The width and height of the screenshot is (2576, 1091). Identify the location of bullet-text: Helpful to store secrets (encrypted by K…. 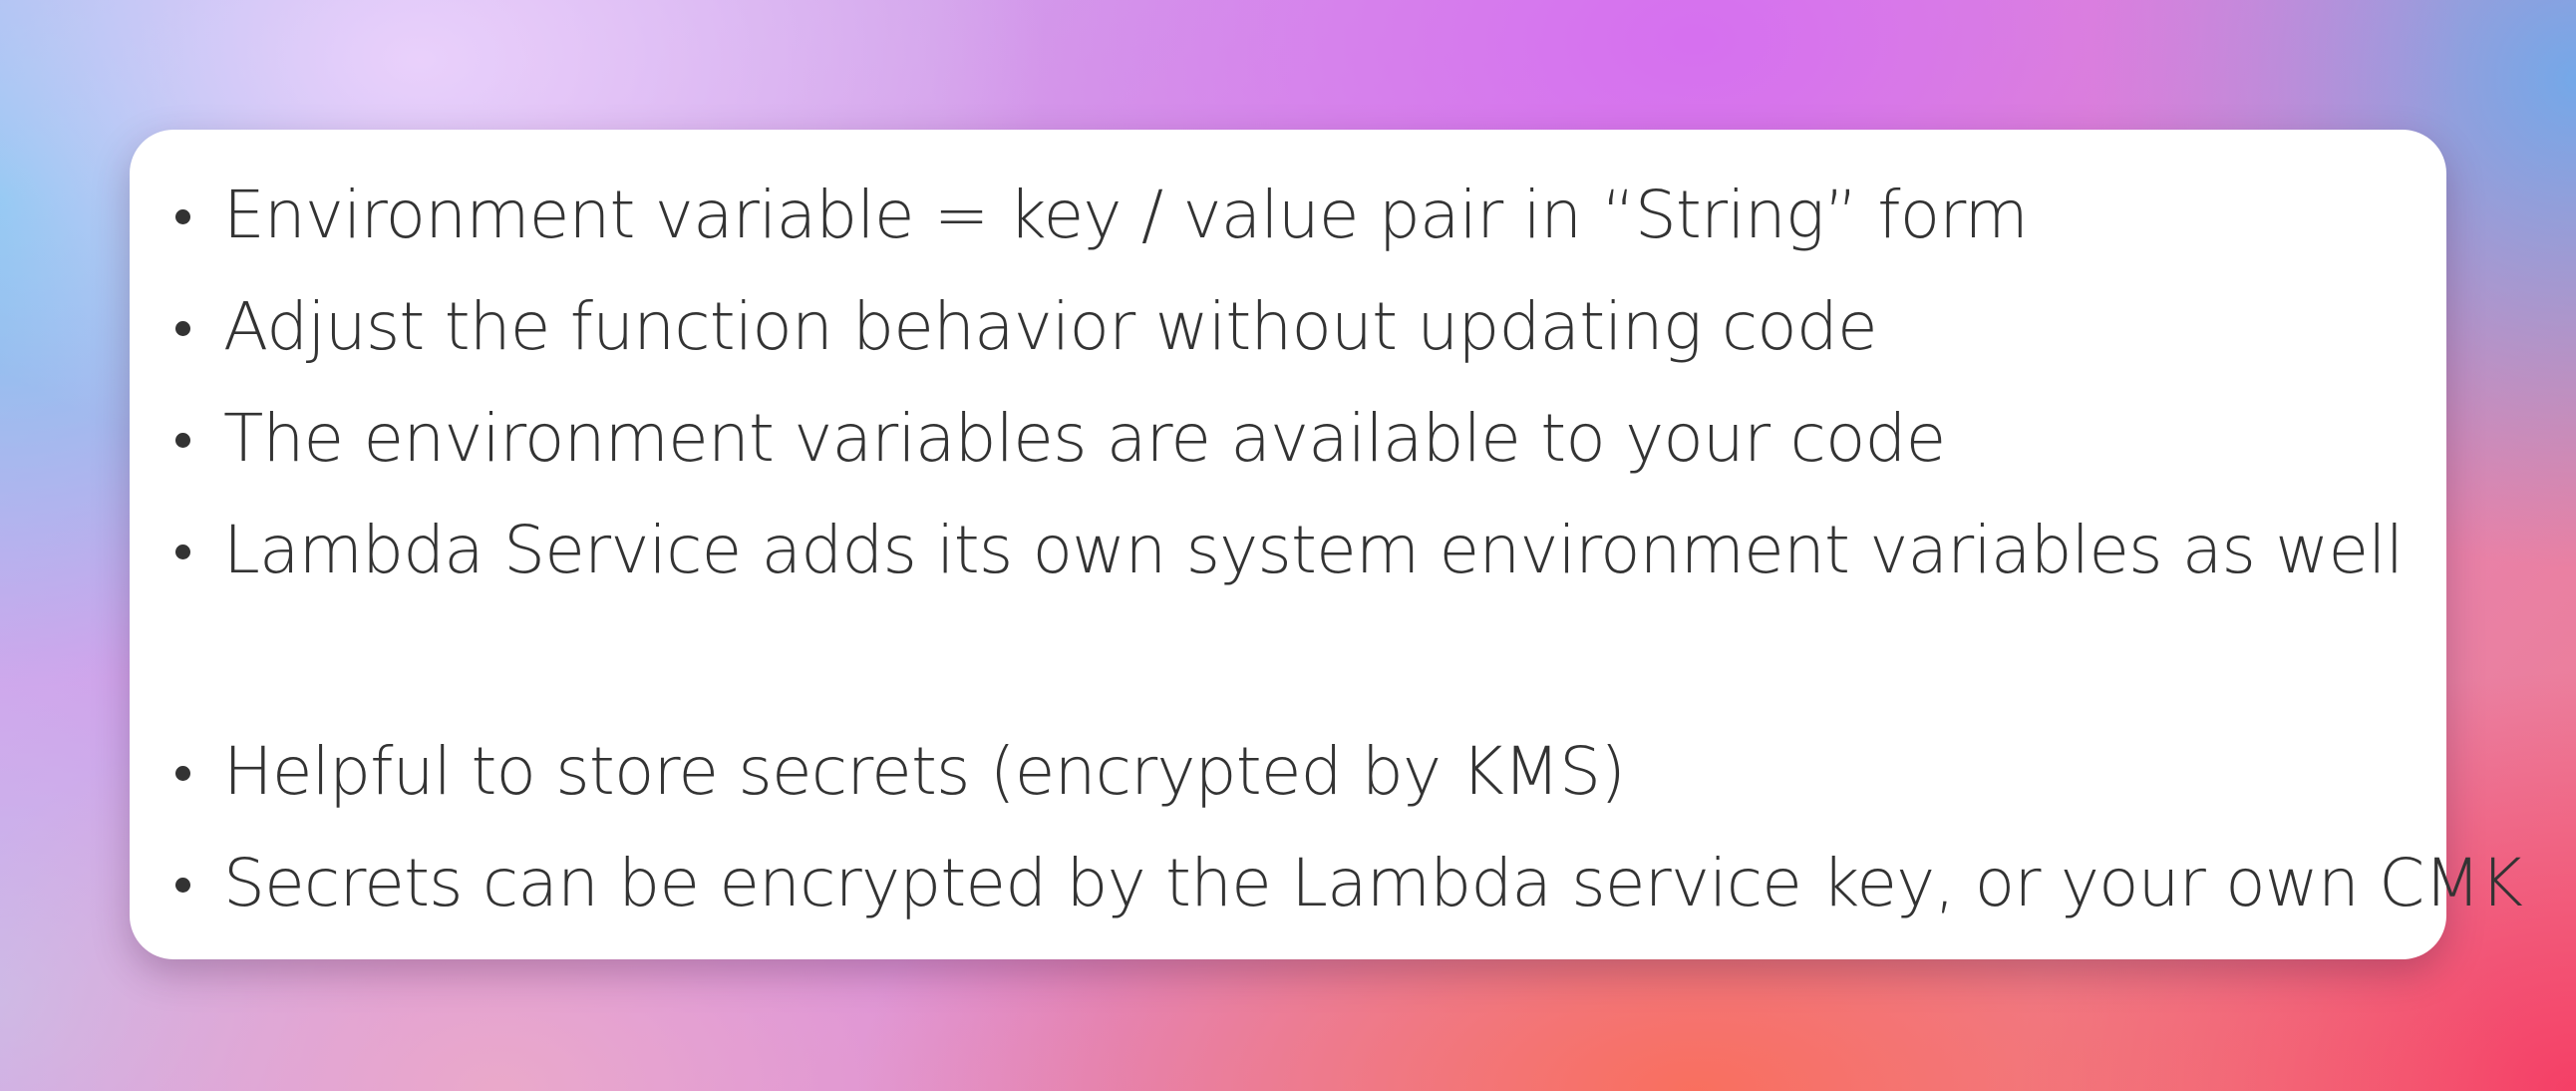
(924, 771).